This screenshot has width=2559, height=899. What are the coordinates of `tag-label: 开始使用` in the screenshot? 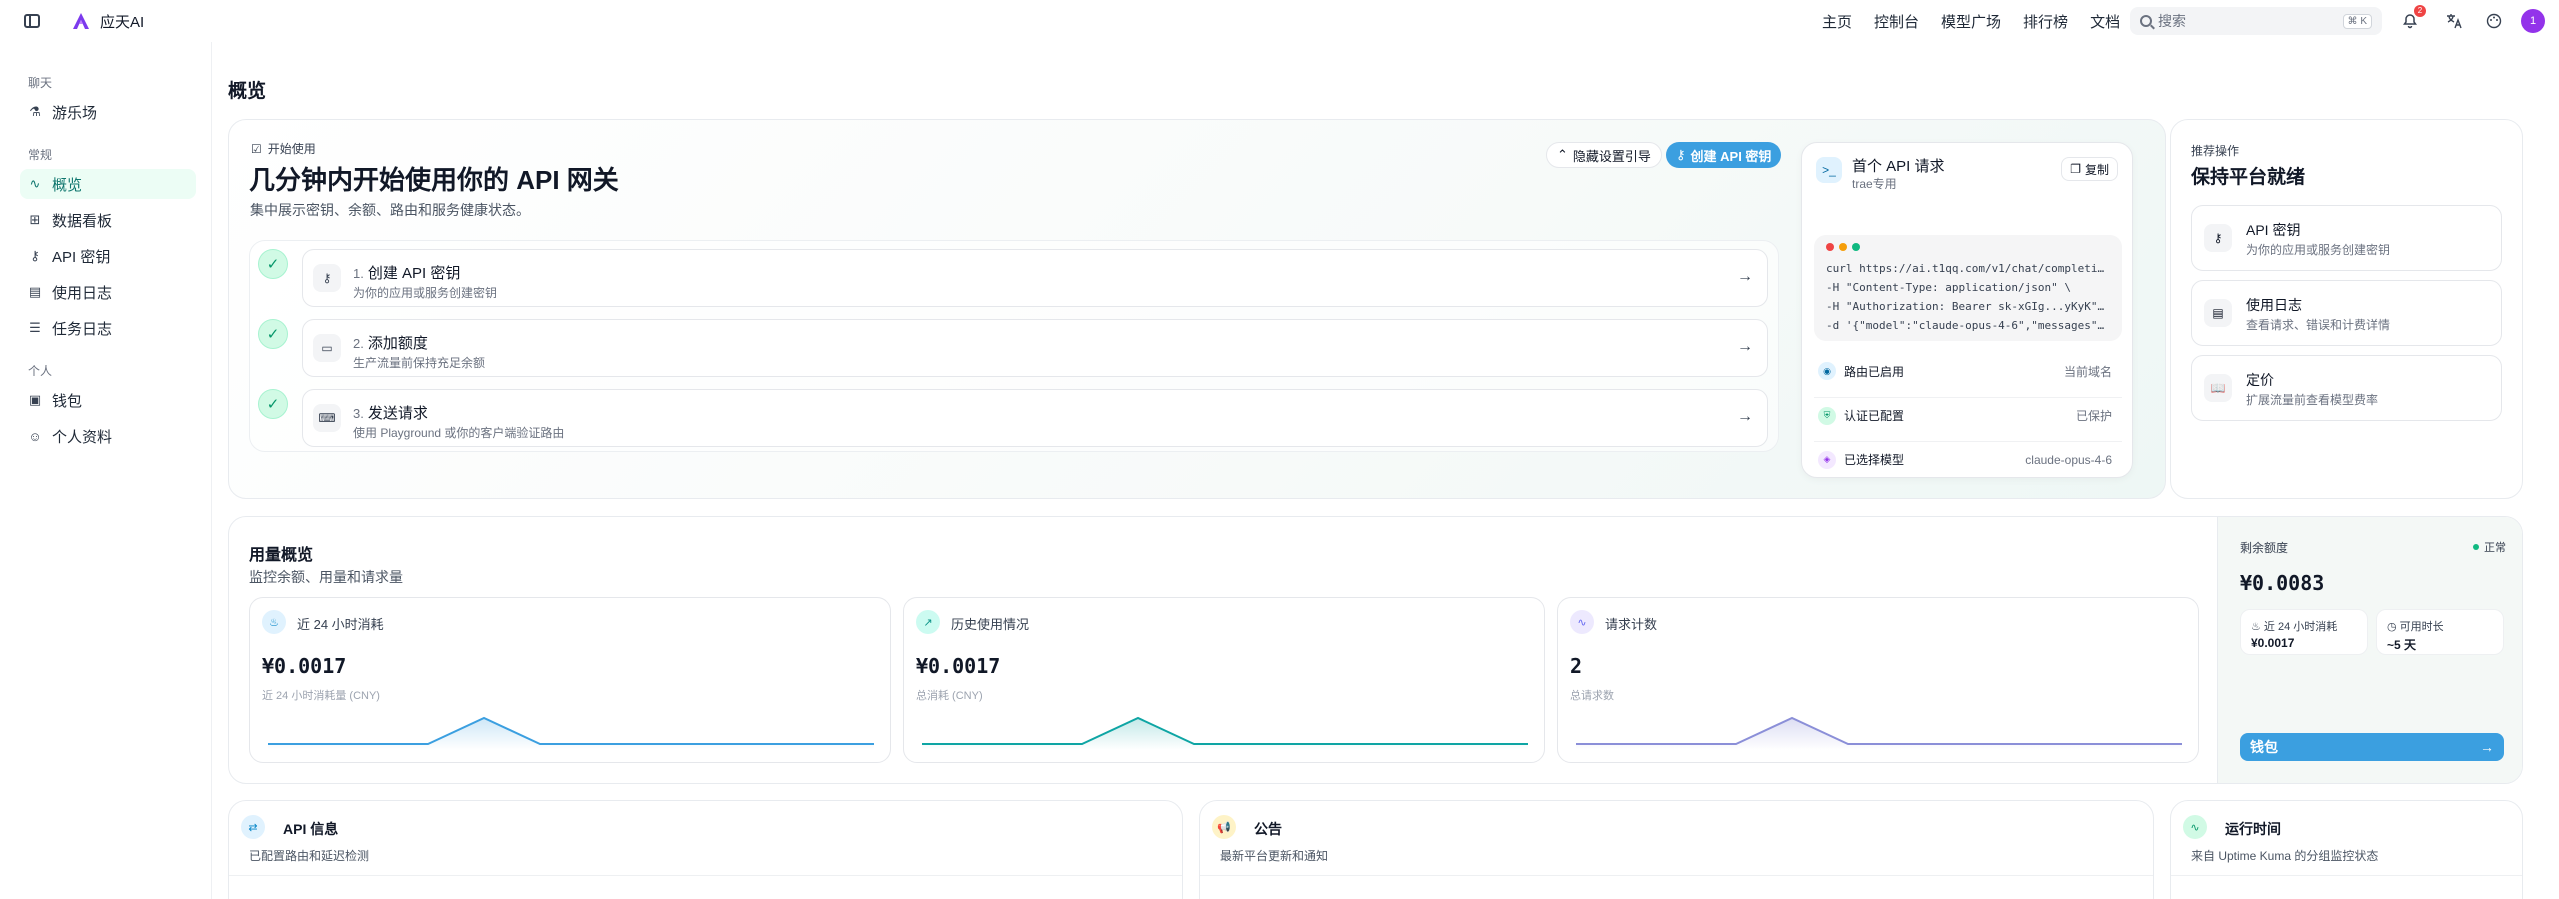 It's located at (291, 149).